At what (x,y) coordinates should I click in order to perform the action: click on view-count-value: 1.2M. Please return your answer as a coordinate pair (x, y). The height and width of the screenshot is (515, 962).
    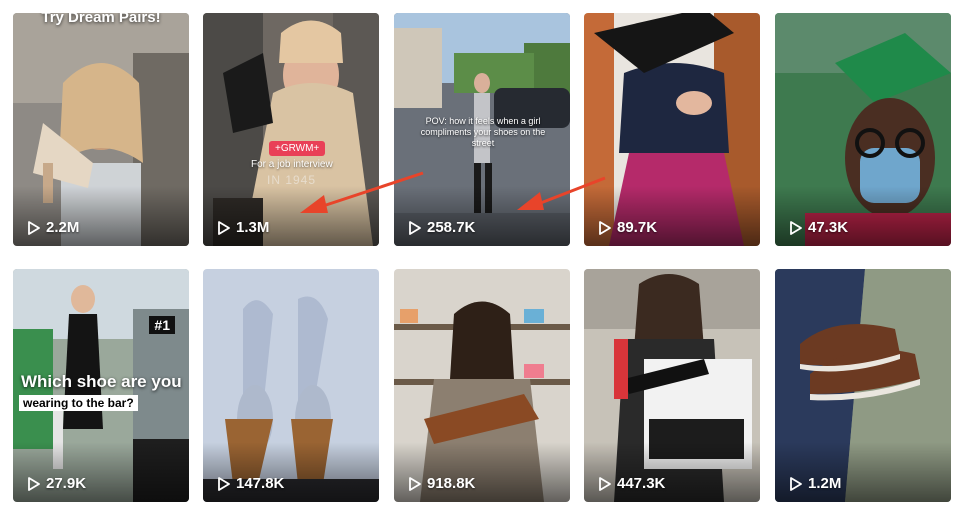
    Looking at the image, I should click on (825, 483).